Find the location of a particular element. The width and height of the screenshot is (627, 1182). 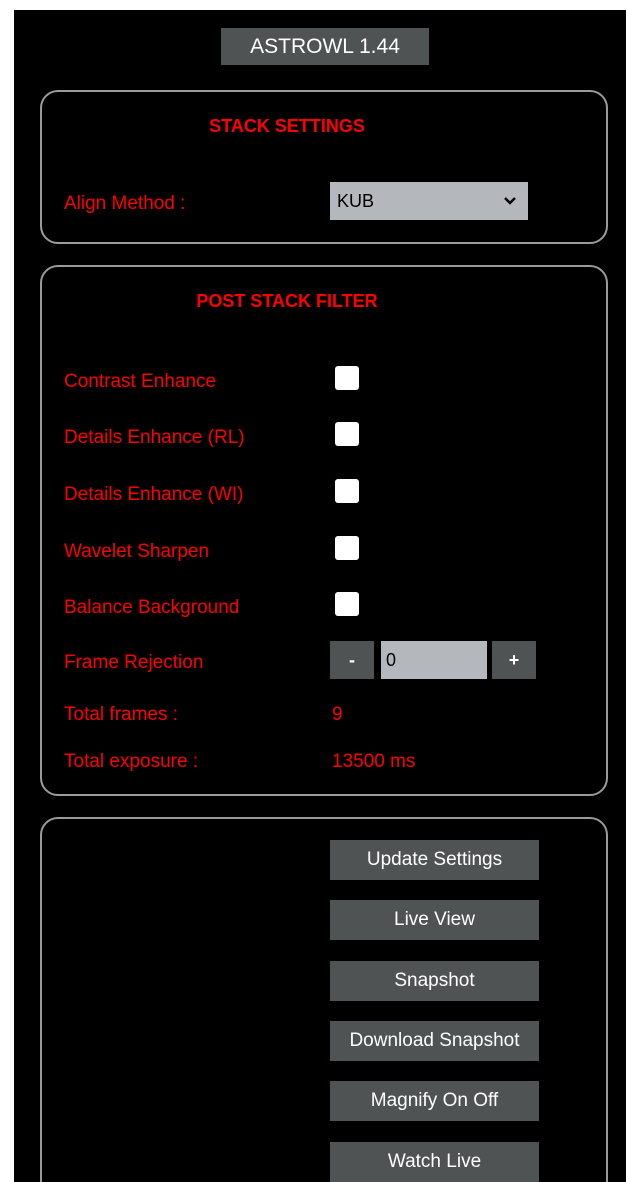

app-title: ASTROWL 1.44 is located at coordinates (325, 46).